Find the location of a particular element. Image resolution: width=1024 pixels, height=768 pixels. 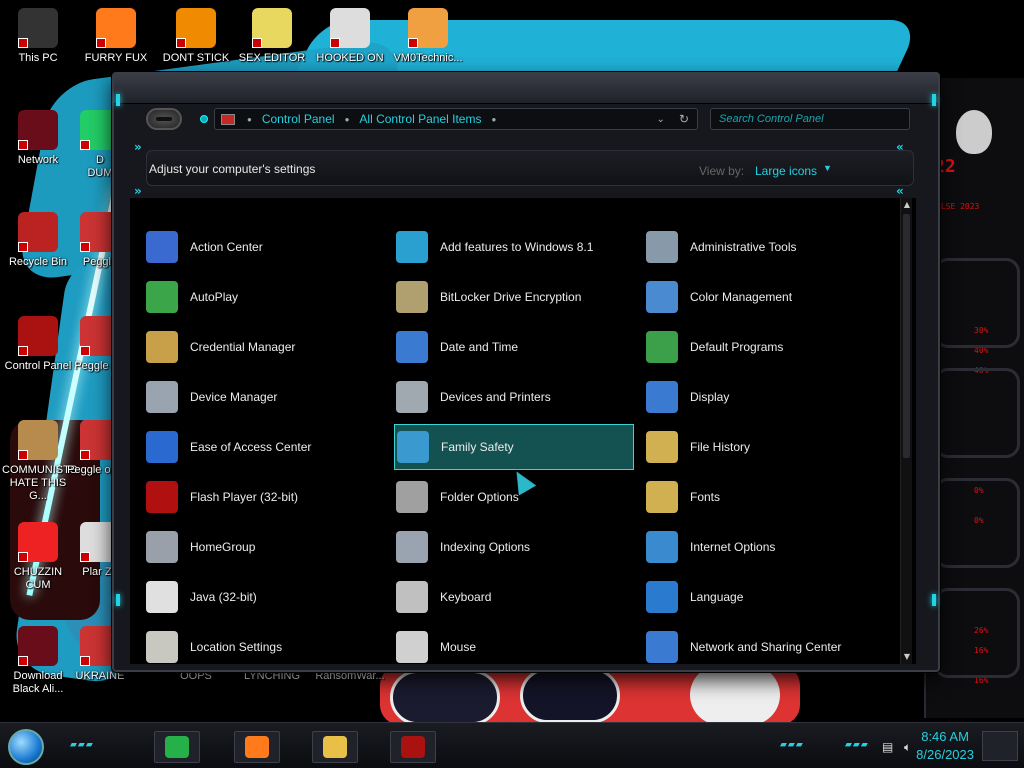

scroll-down-button: ▼ is located at coordinates (907, 657).